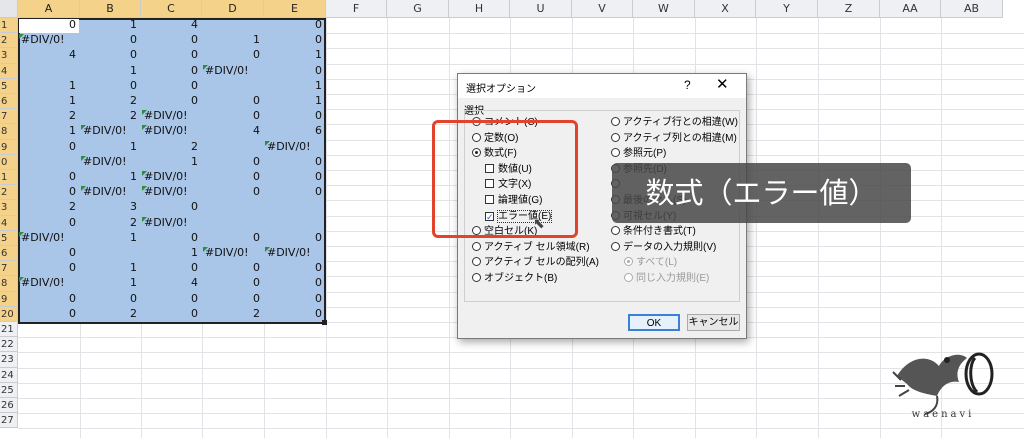 This screenshot has height=438, width=1024. What do you see at coordinates (9, 345) in the screenshot?
I see `row-header: 22` at bounding box center [9, 345].